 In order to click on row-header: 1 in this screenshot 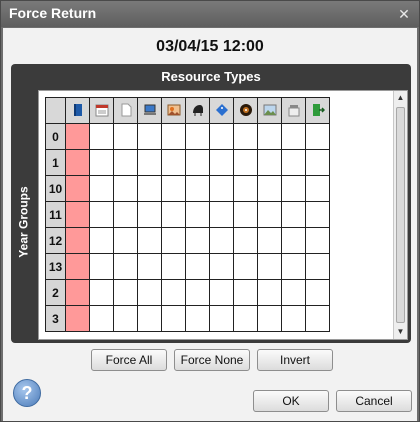, I will do `click(55, 162)`.